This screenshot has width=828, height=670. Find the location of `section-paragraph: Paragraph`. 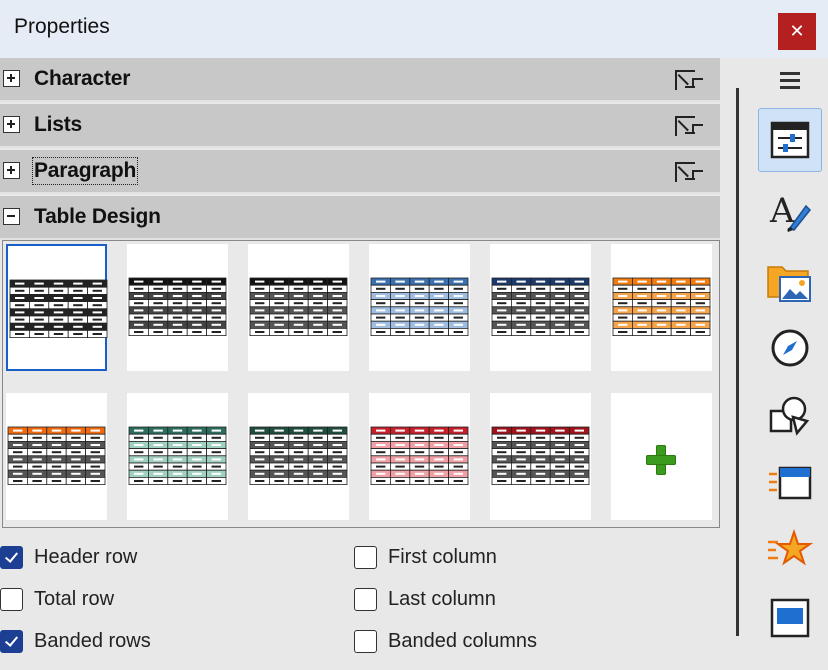

section-paragraph: Paragraph is located at coordinates (360, 172).